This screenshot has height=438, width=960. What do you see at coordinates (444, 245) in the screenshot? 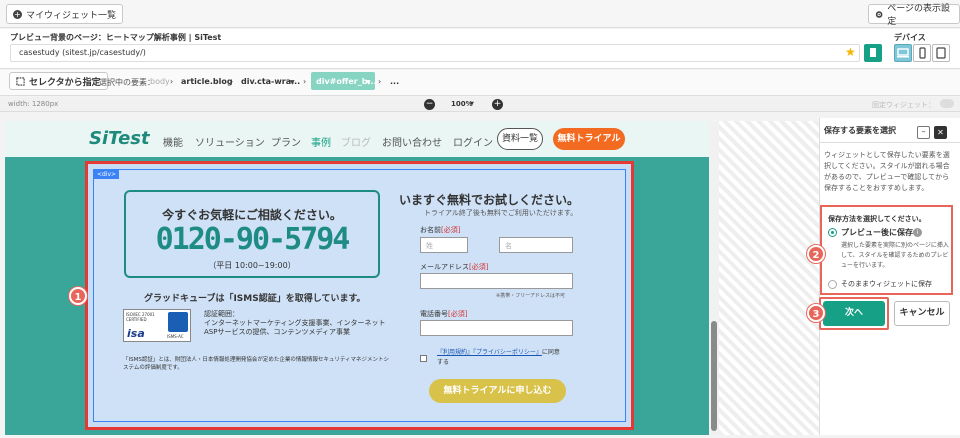
I see `last-name-input: 姓` at bounding box center [444, 245].